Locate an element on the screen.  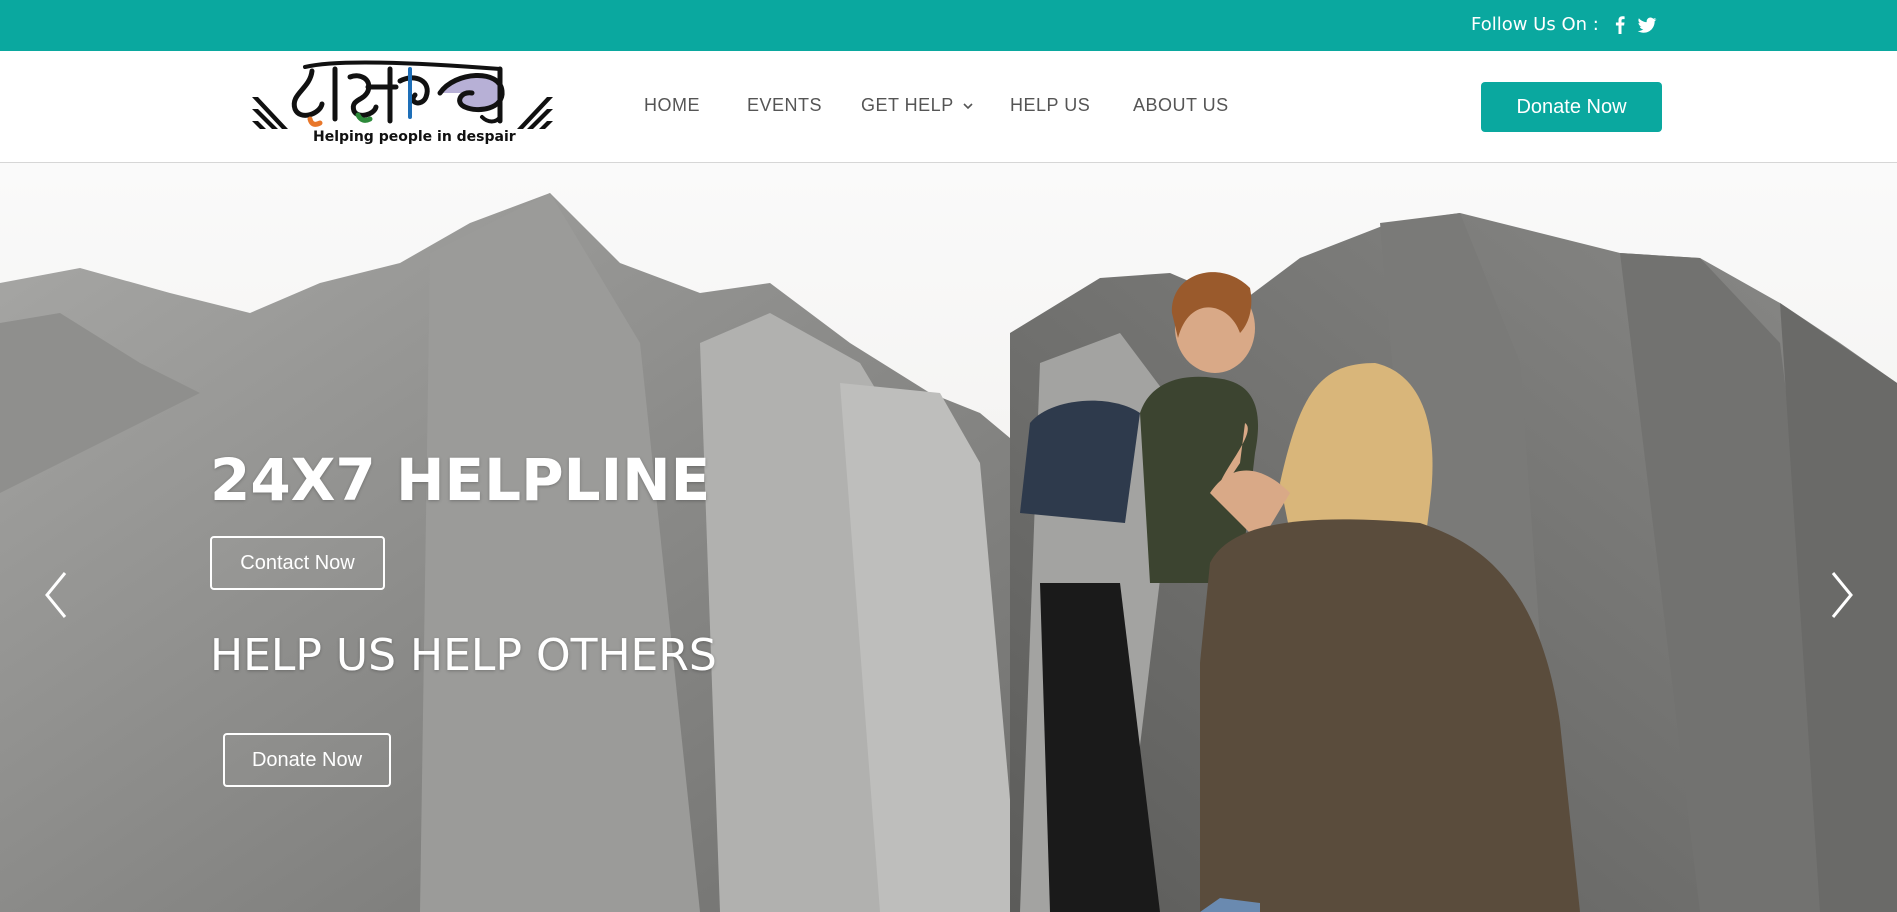
hero-title: 24X7 HELPLINE is located at coordinates (460, 480).